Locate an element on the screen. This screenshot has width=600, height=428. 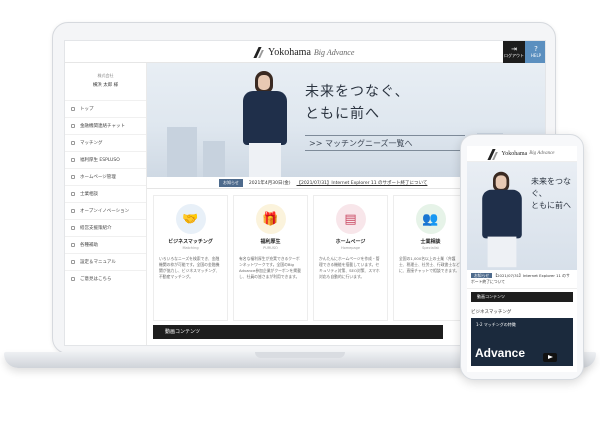
phone-video-thumbnail: 1-2 マッチングの特徴 Advance is located at coordinates (522, 342).